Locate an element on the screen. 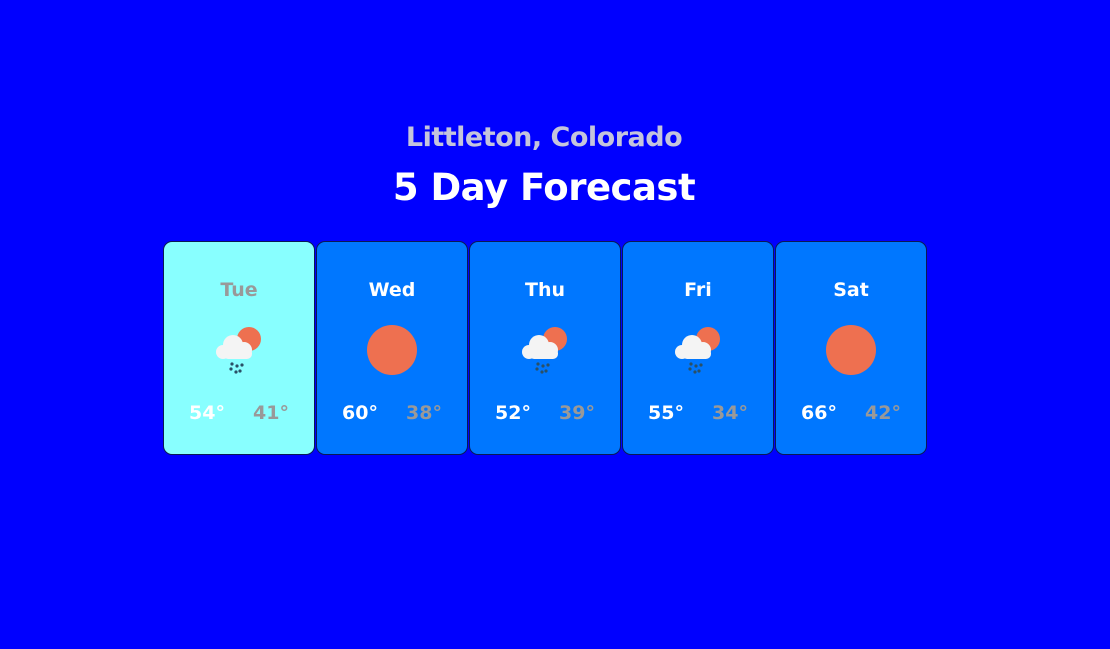 The width and height of the screenshot is (1110, 649). high-temp: 52° is located at coordinates (513, 413).